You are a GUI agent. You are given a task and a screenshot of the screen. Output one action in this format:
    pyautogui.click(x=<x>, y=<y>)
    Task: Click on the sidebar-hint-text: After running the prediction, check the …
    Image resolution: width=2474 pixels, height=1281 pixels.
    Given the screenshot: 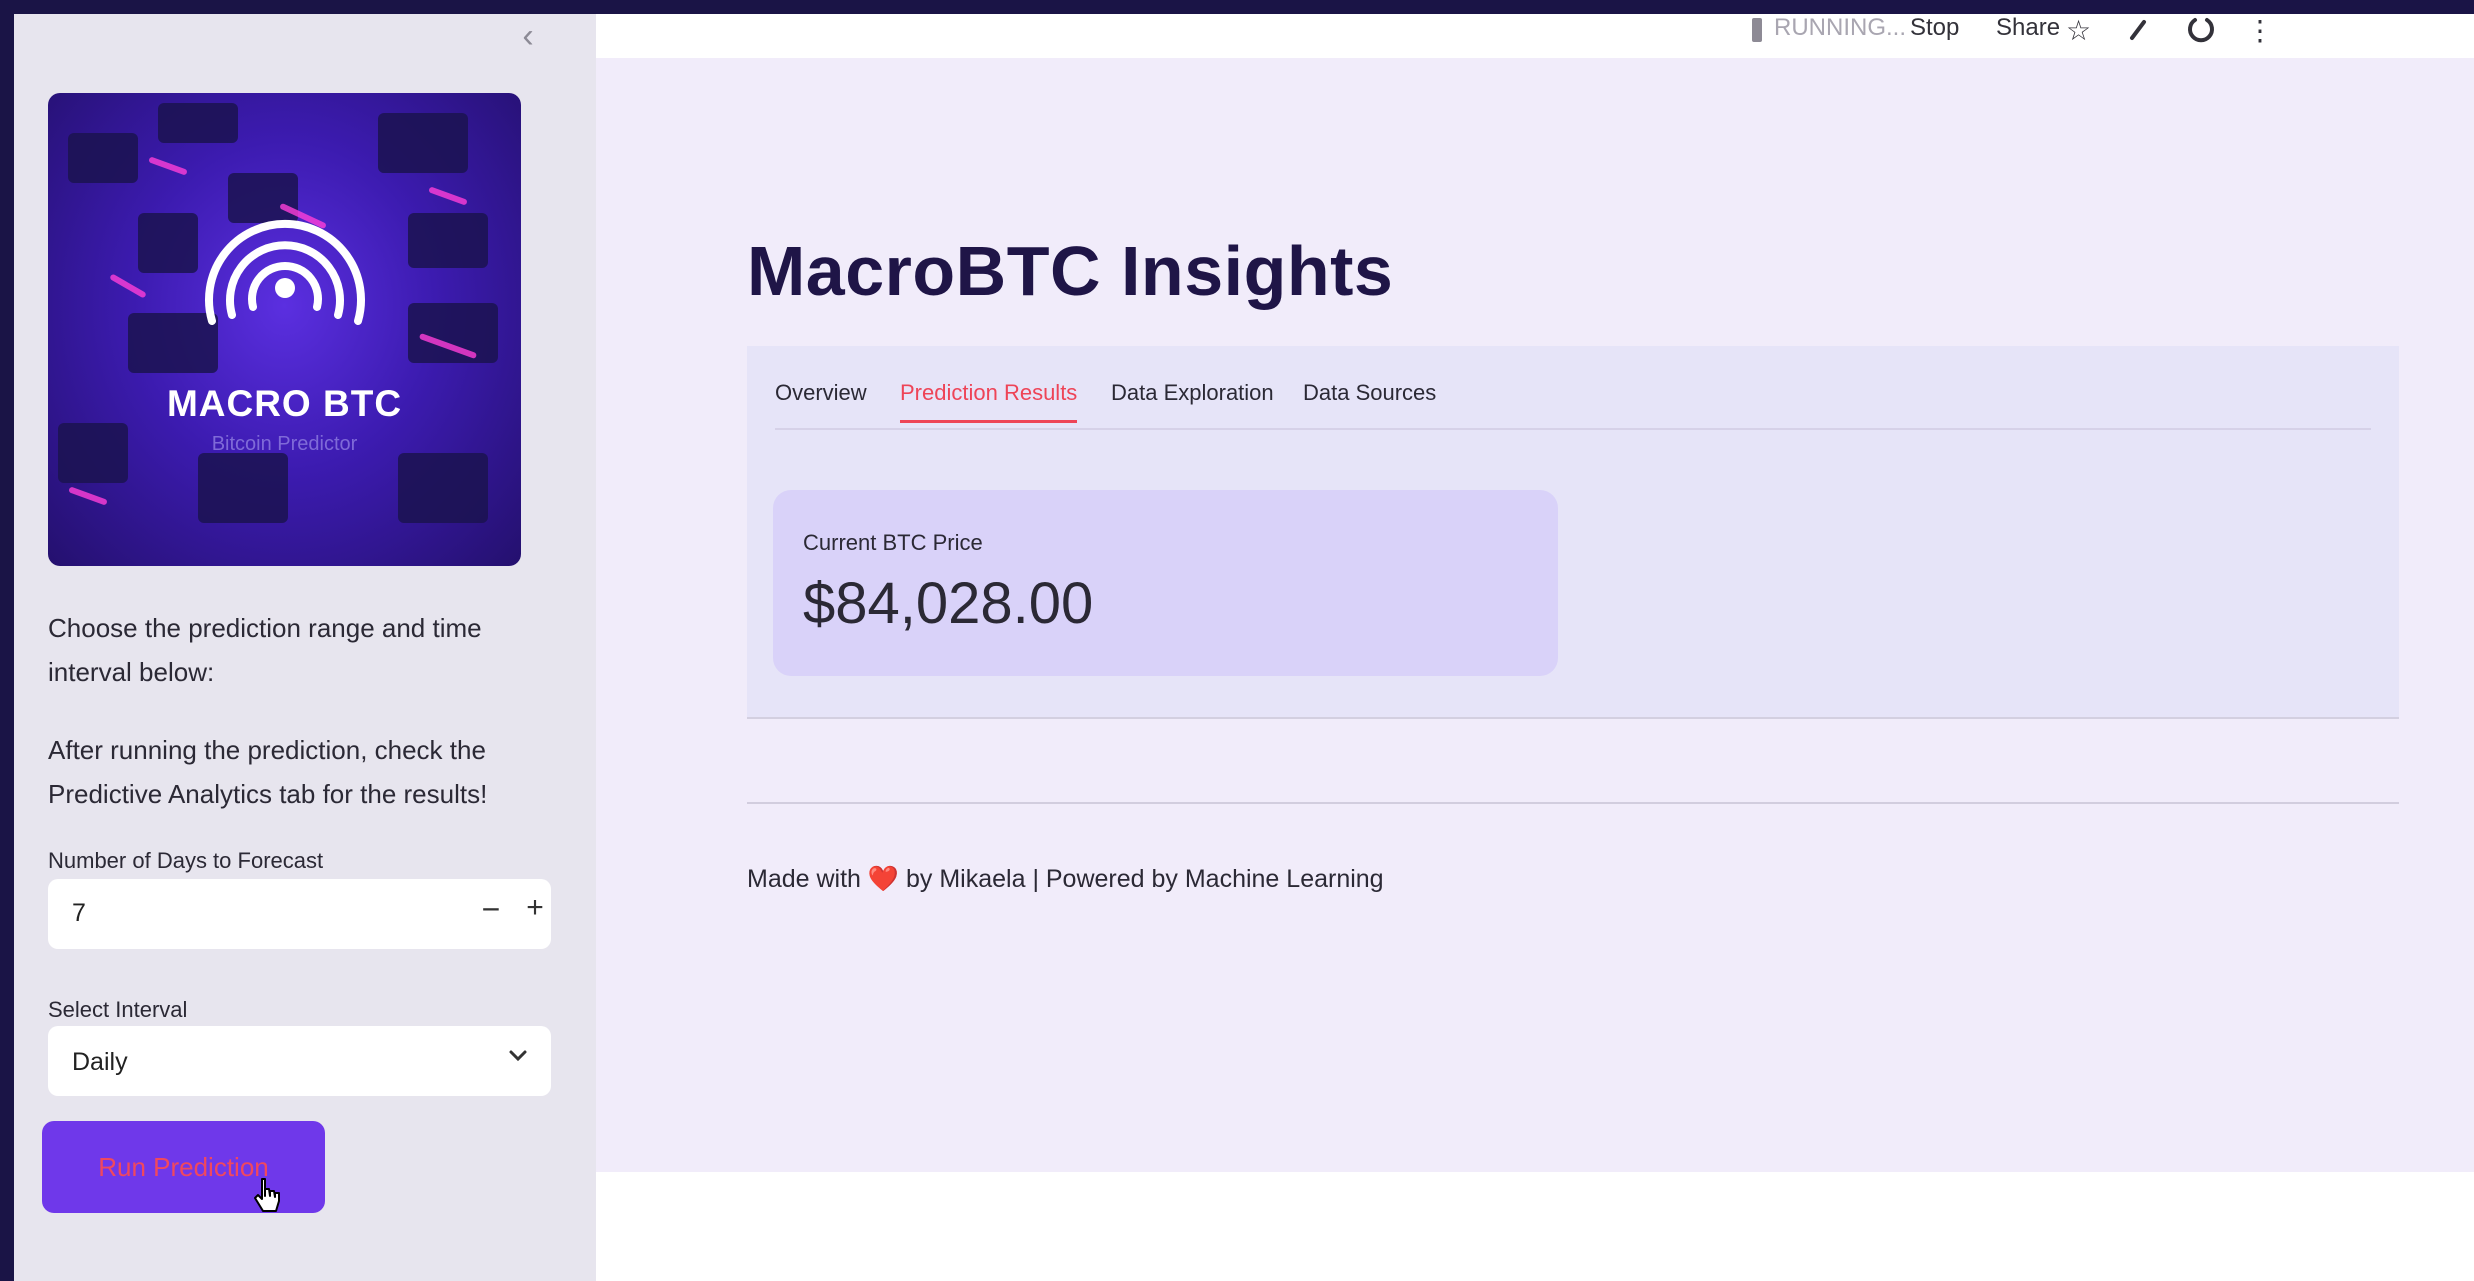 What is the action you would take?
    pyautogui.click(x=268, y=772)
    